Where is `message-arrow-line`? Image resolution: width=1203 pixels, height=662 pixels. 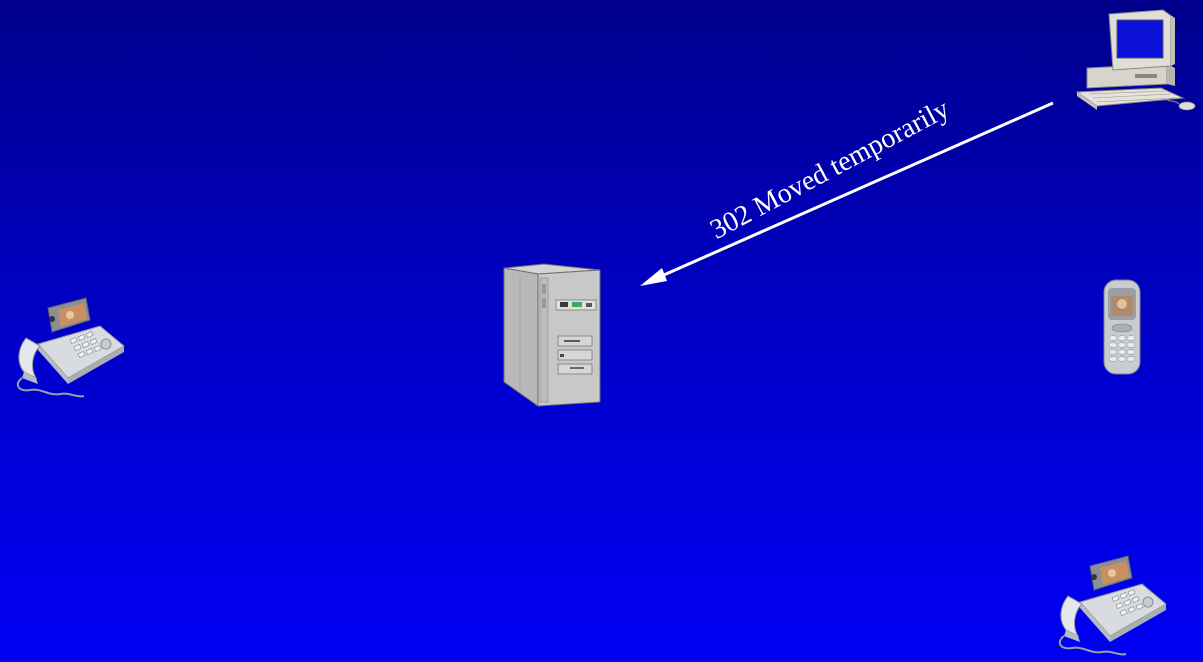
message-arrow-line is located at coordinates (850, 192).